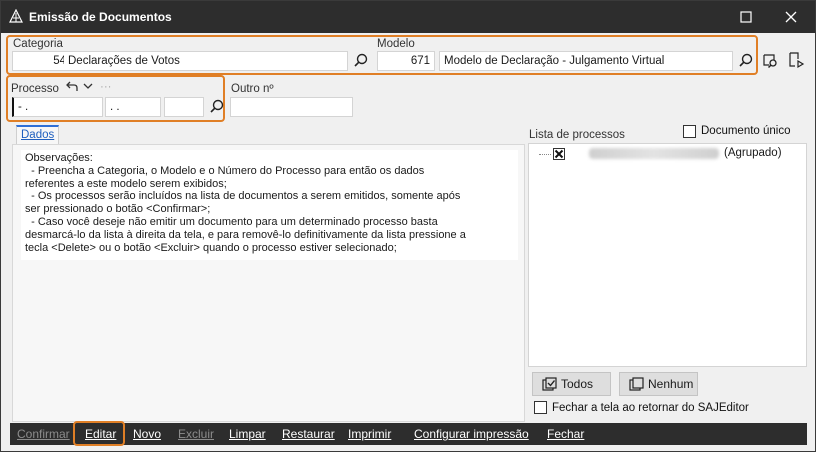 This screenshot has height=452, width=816. I want to click on more-options: ···, so click(106, 87).